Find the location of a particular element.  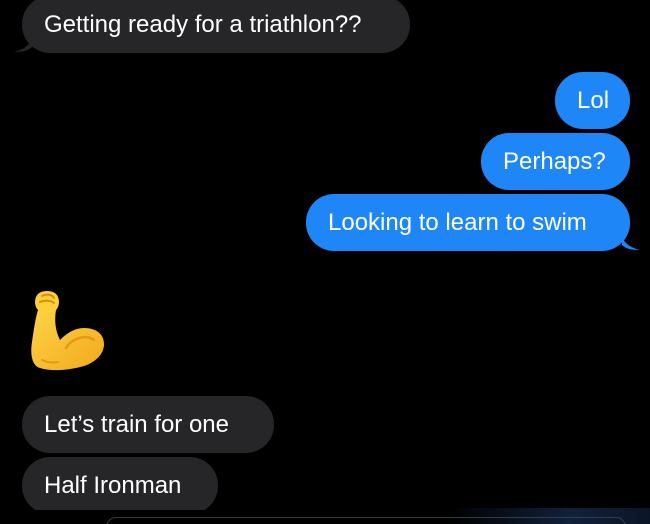

message-text: Half Ironman is located at coordinates (113, 485).